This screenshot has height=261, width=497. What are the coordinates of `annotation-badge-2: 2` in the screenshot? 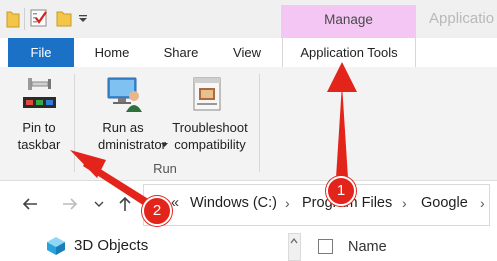 It's located at (157, 211).